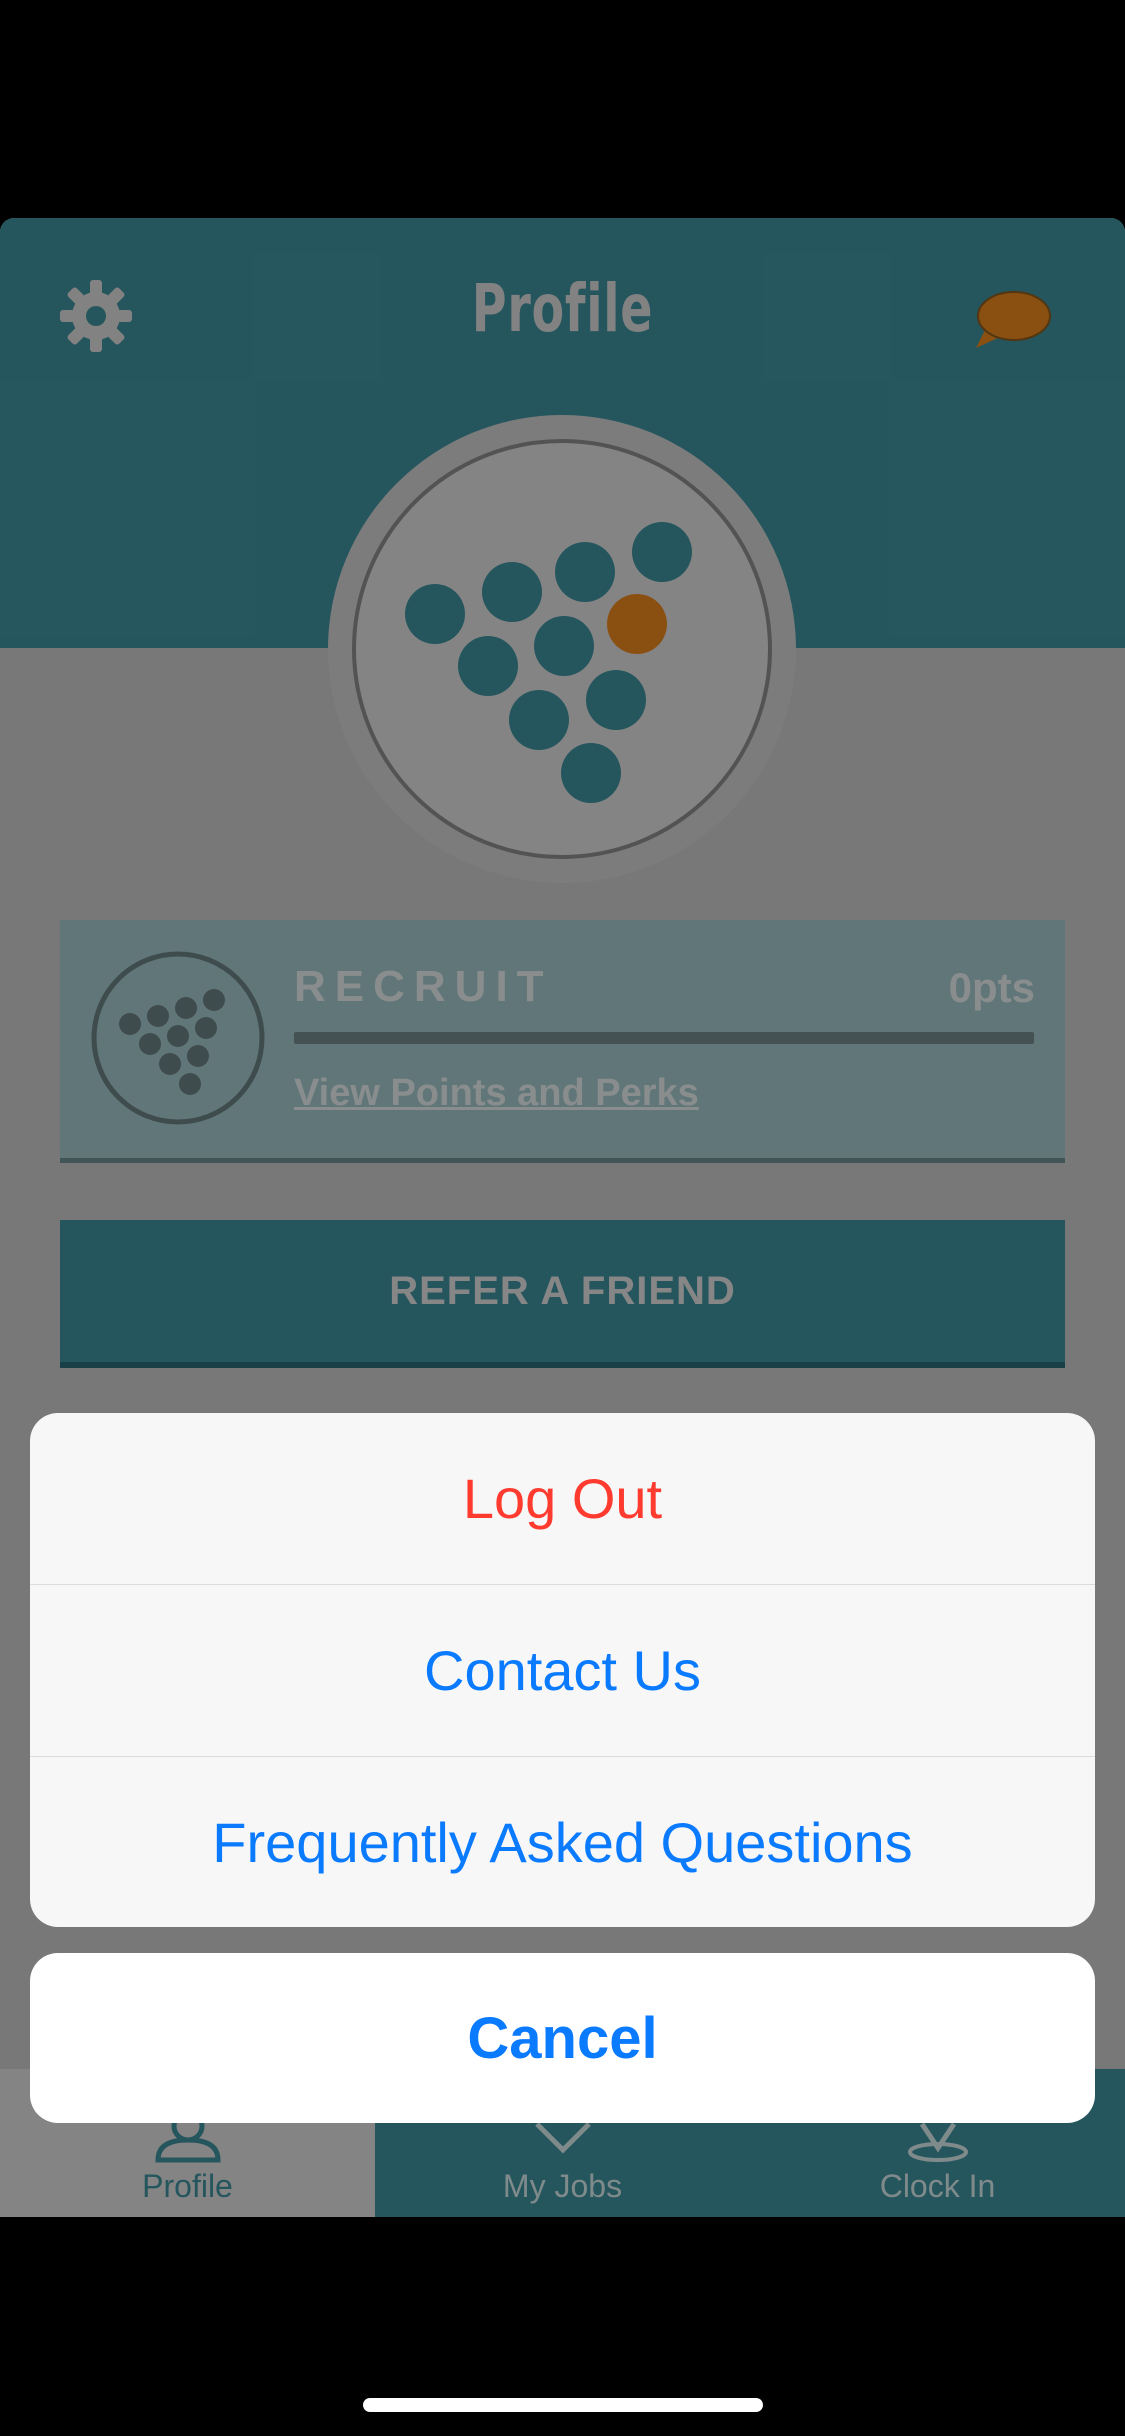 This screenshot has width=1125, height=2436. Describe the element at coordinates (562, 1499) in the screenshot. I see `log-out-button: Log Out` at that location.